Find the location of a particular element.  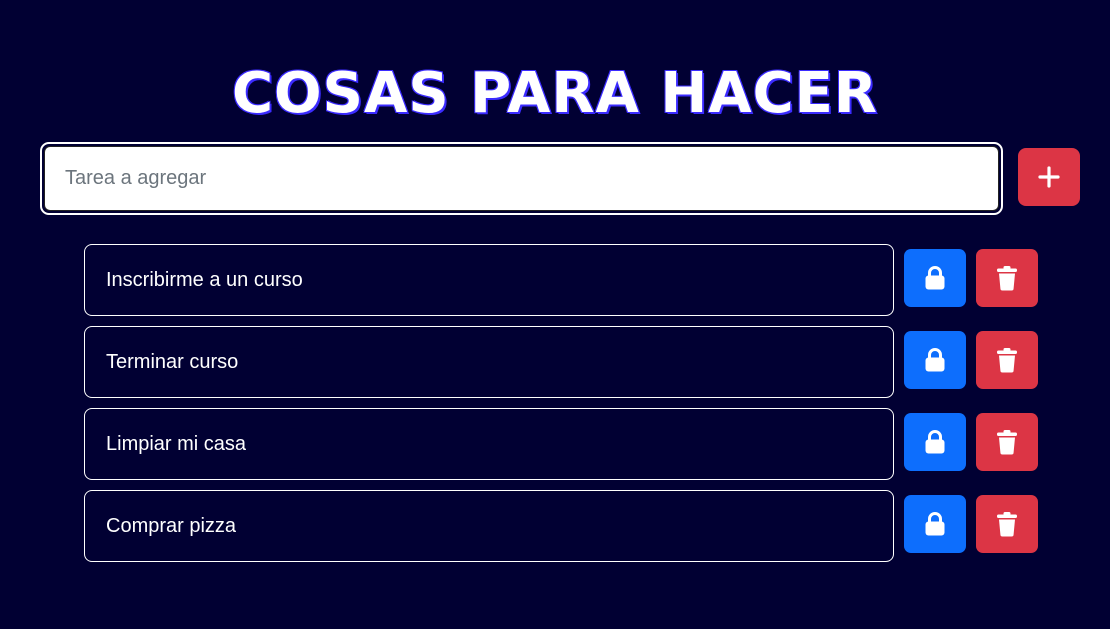

task-row: Terminar curso is located at coordinates (564, 362).